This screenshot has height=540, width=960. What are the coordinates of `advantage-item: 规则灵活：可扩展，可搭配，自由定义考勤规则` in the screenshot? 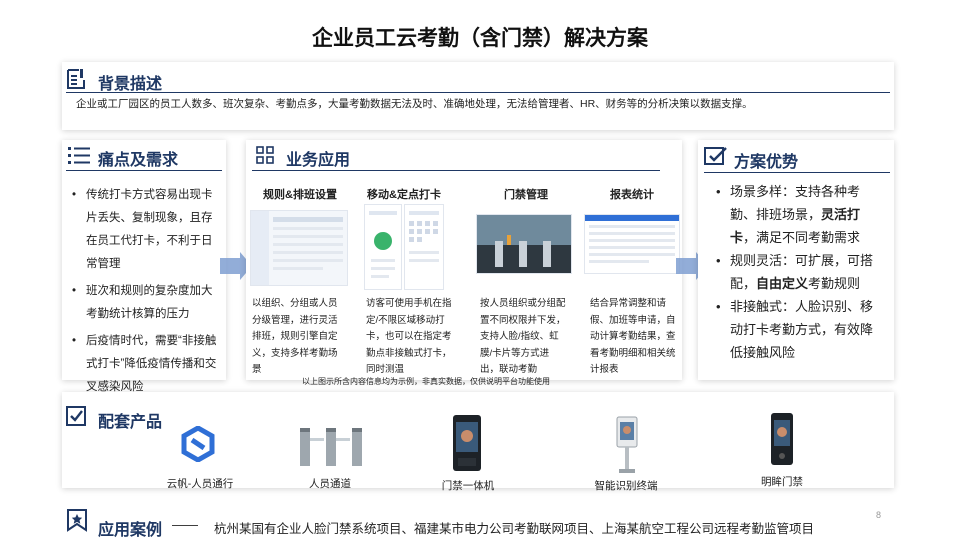 It's located at (800, 272).